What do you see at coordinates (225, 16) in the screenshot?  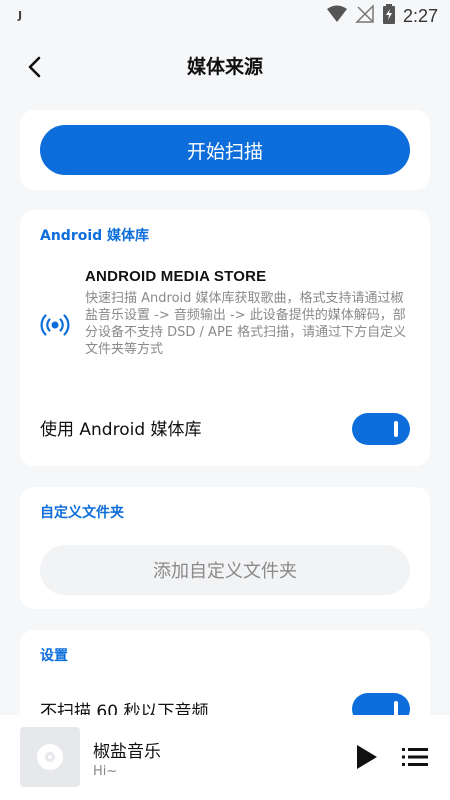 I see `status-bar: J 2:27` at bounding box center [225, 16].